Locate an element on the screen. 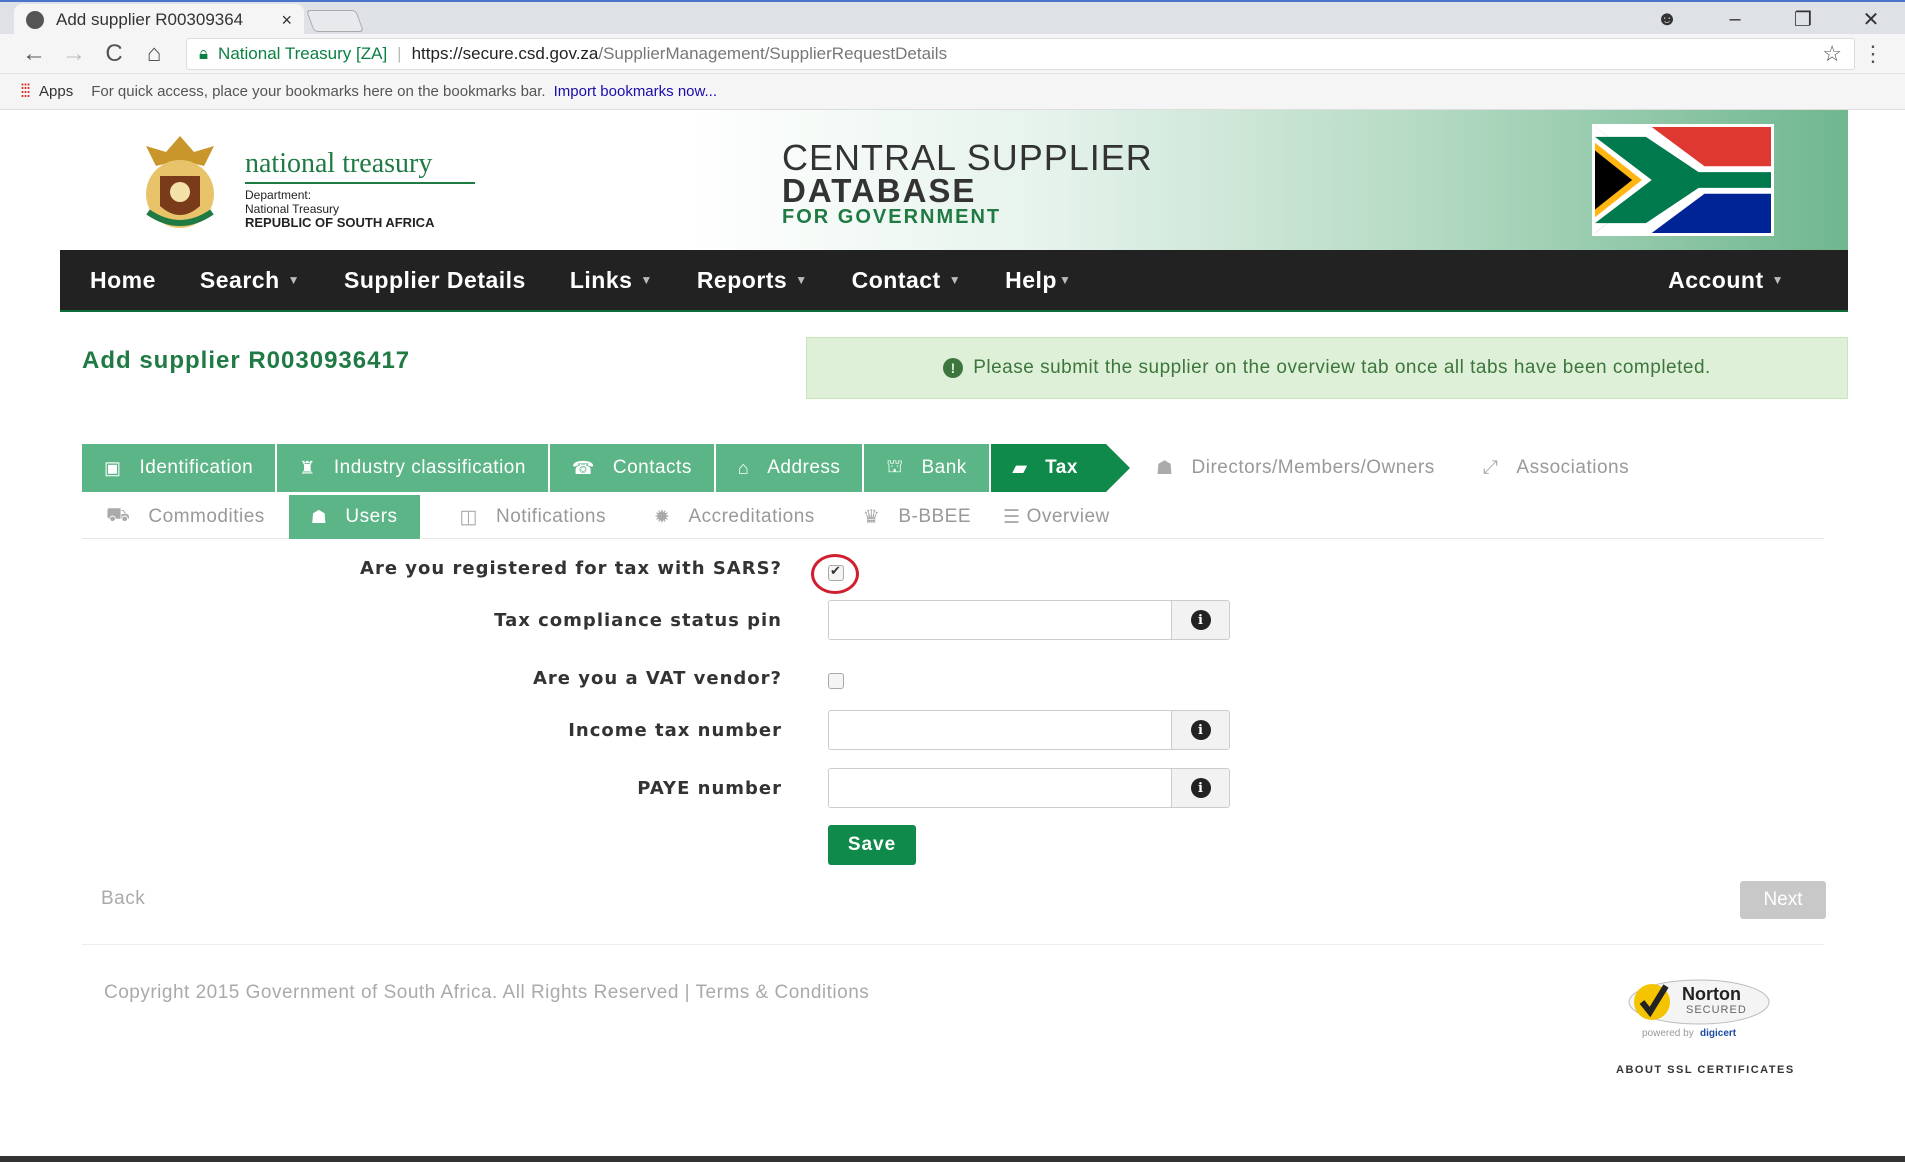 This screenshot has width=1905, height=1162. site-identity: National Treasury [ZA] is located at coordinates (303, 53).